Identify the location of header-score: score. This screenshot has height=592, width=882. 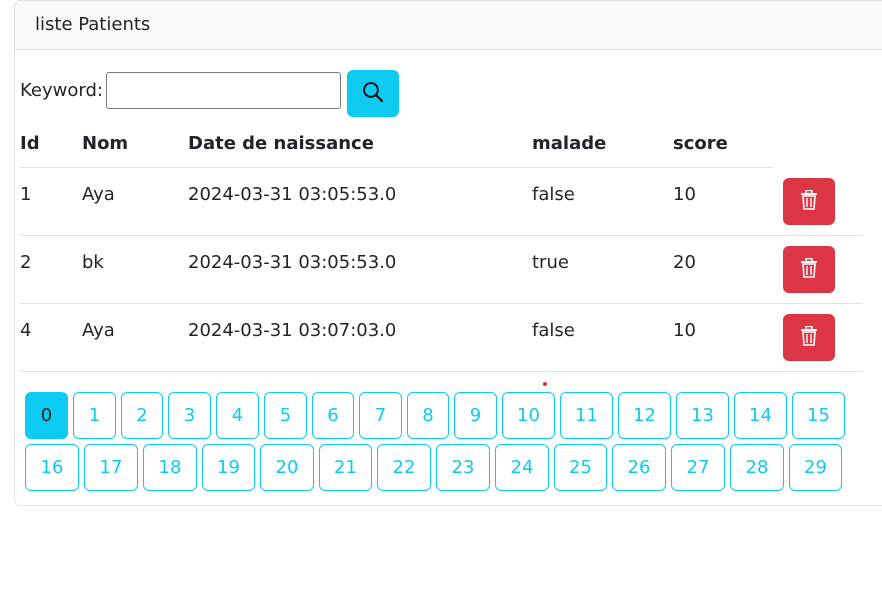
(723, 144).